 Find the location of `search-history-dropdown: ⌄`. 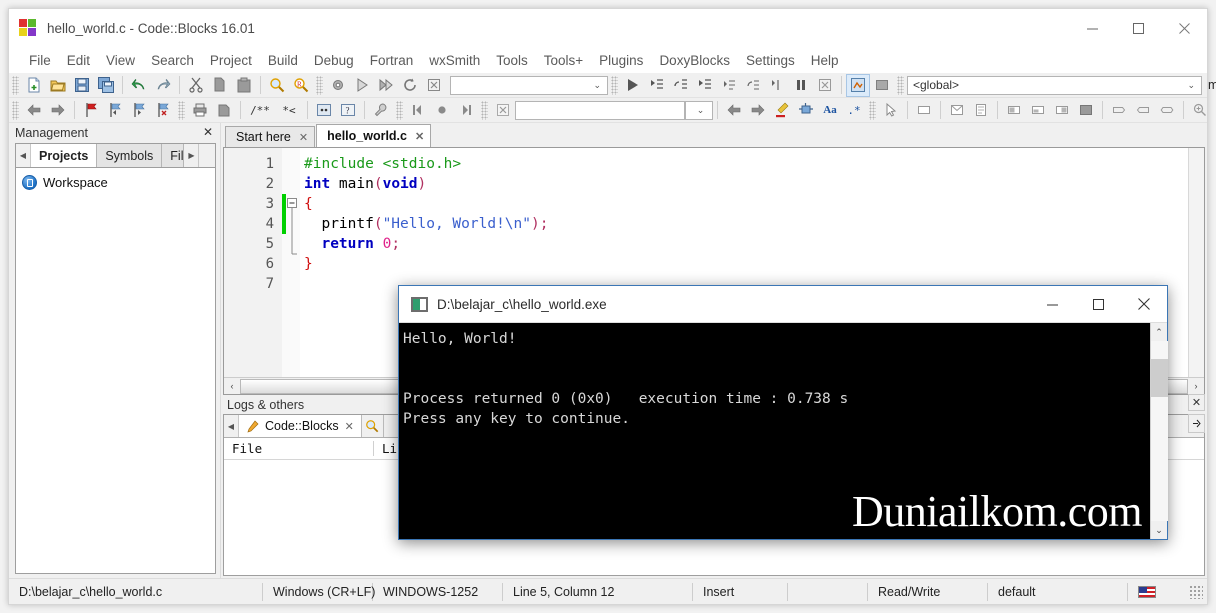

search-history-dropdown: ⌄ is located at coordinates (699, 110).